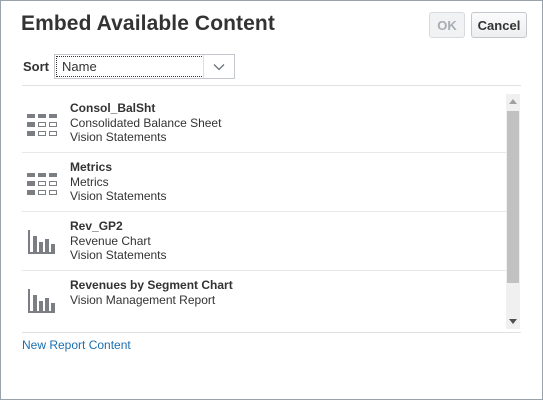 The width and height of the screenshot is (543, 400). What do you see at coordinates (89, 182) in the screenshot?
I see `item-description: Metrics` at bounding box center [89, 182].